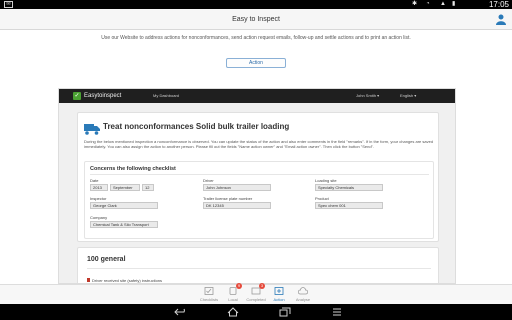 Image resolution: width=512 pixels, height=320 pixels. I want to click on checklist-icon, so click(209, 291).